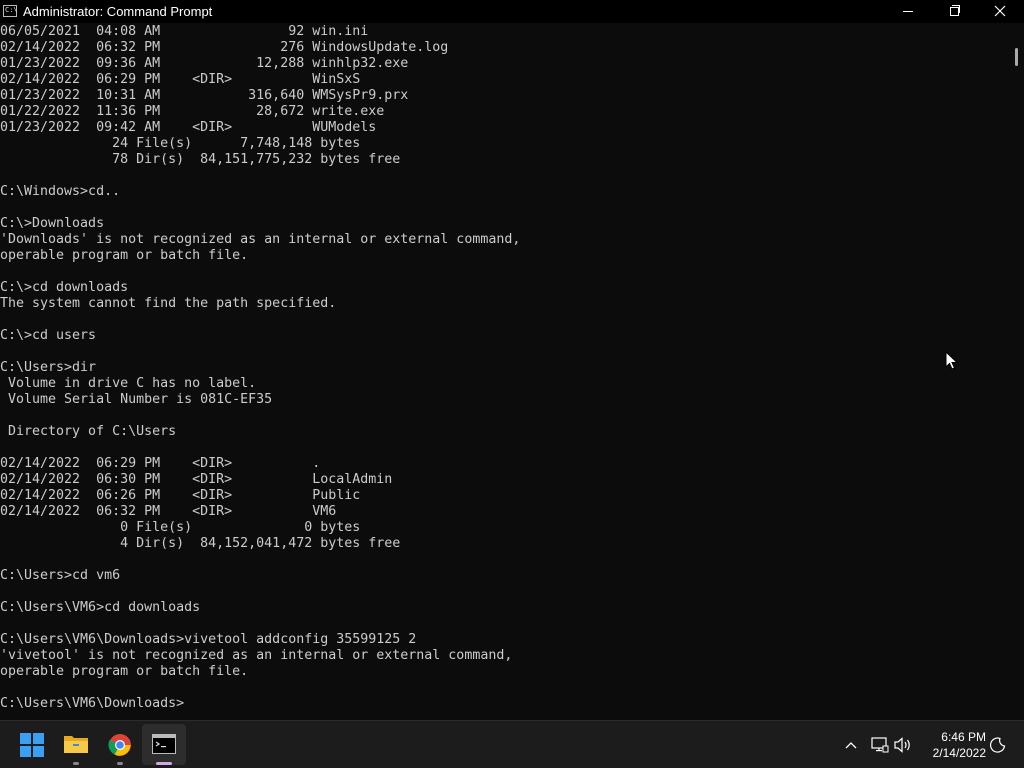 Image resolution: width=1024 pixels, height=768 pixels. Describe the element at coordinates (118, 11) in the screenshot. I see `window-title: Administrator: Command Prompt` at that location.